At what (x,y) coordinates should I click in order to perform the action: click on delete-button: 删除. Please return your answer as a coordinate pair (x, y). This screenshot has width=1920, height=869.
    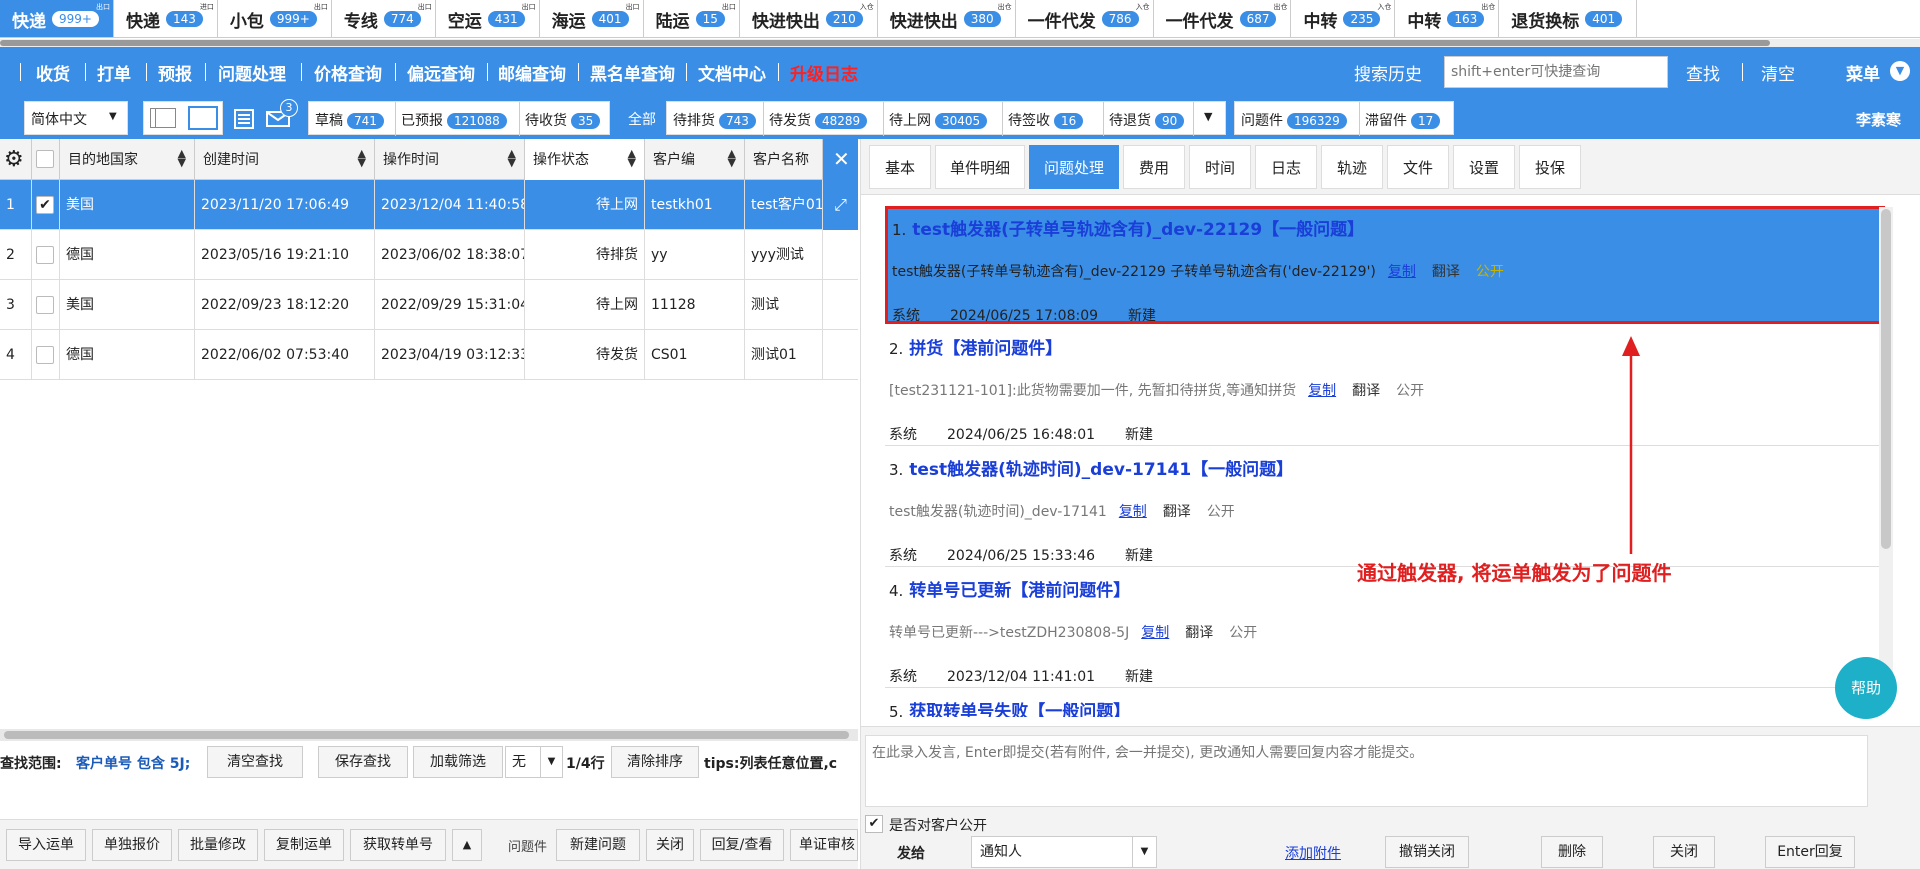
    Looking at the image, I should click on (1572, 852).